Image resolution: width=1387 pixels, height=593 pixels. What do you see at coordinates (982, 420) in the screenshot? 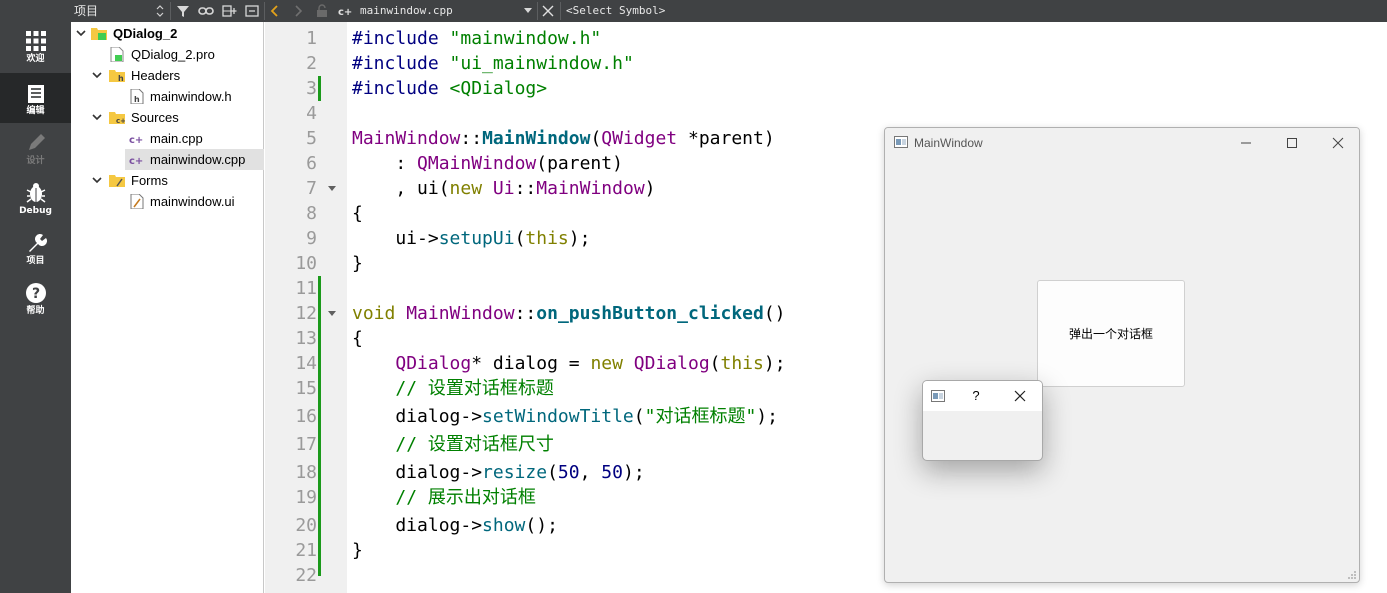
I see `popup-dialog: ?` at bounding box center [982, 420].